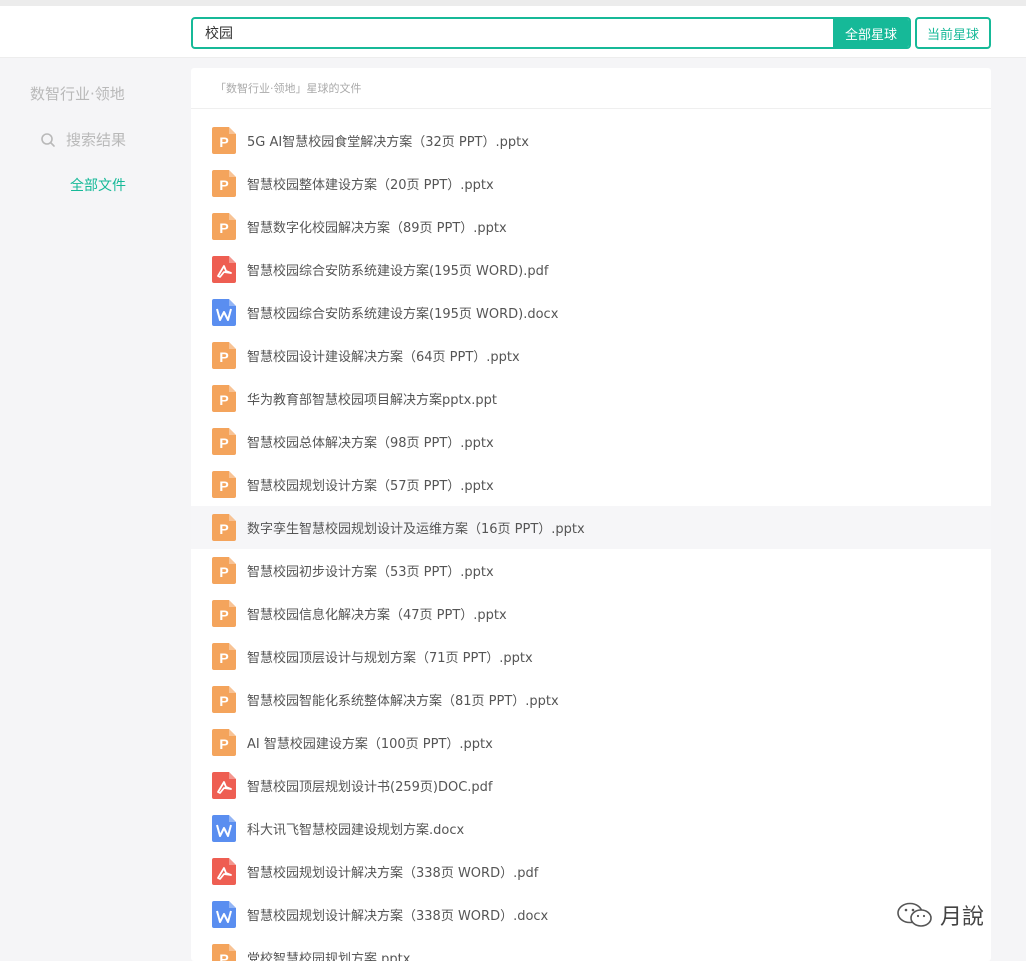 The image size is (1026, 961). Describe the element at coordinates (591, 398) in the screenshot. I see `file-row: P 华为教育部智慧校园项目解决方案pptx.ppt` at that location.